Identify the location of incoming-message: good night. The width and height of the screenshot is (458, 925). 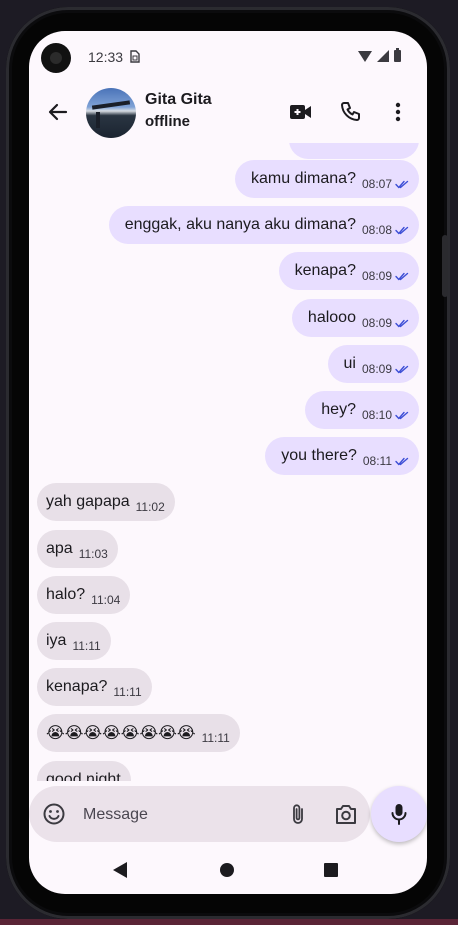
(84, 771).